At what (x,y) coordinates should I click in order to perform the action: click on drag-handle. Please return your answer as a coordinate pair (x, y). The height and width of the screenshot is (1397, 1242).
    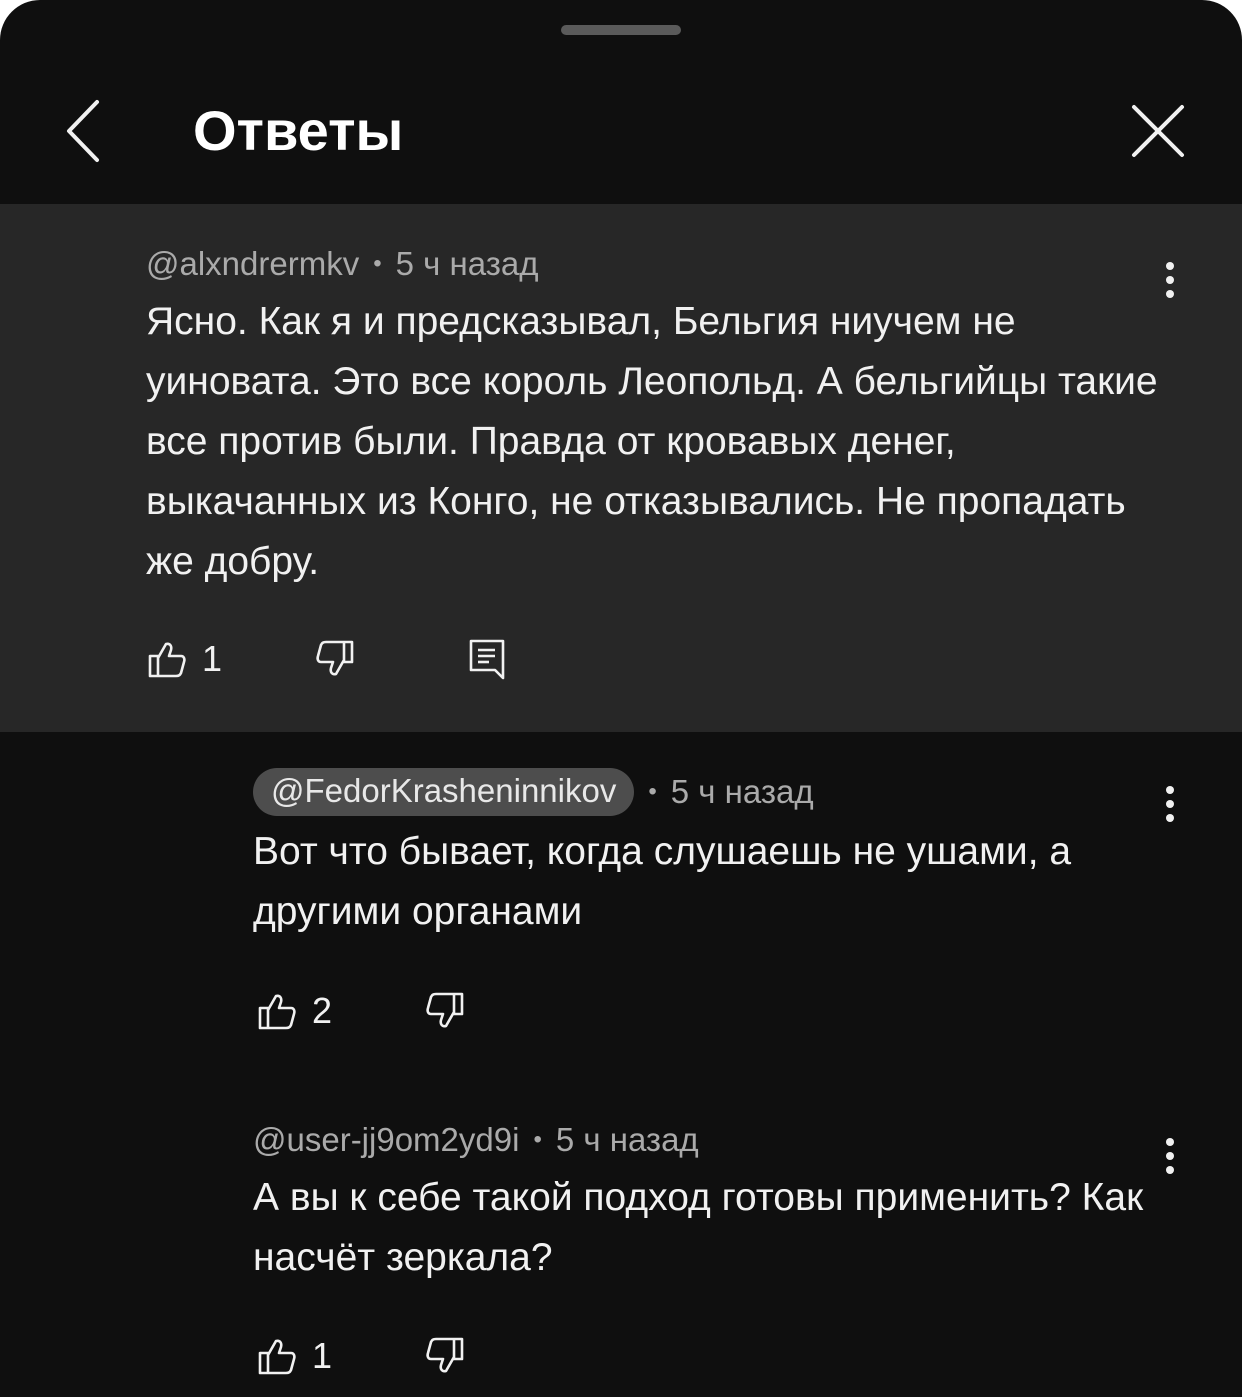
    Looking at the image, I should click on (621, 30).